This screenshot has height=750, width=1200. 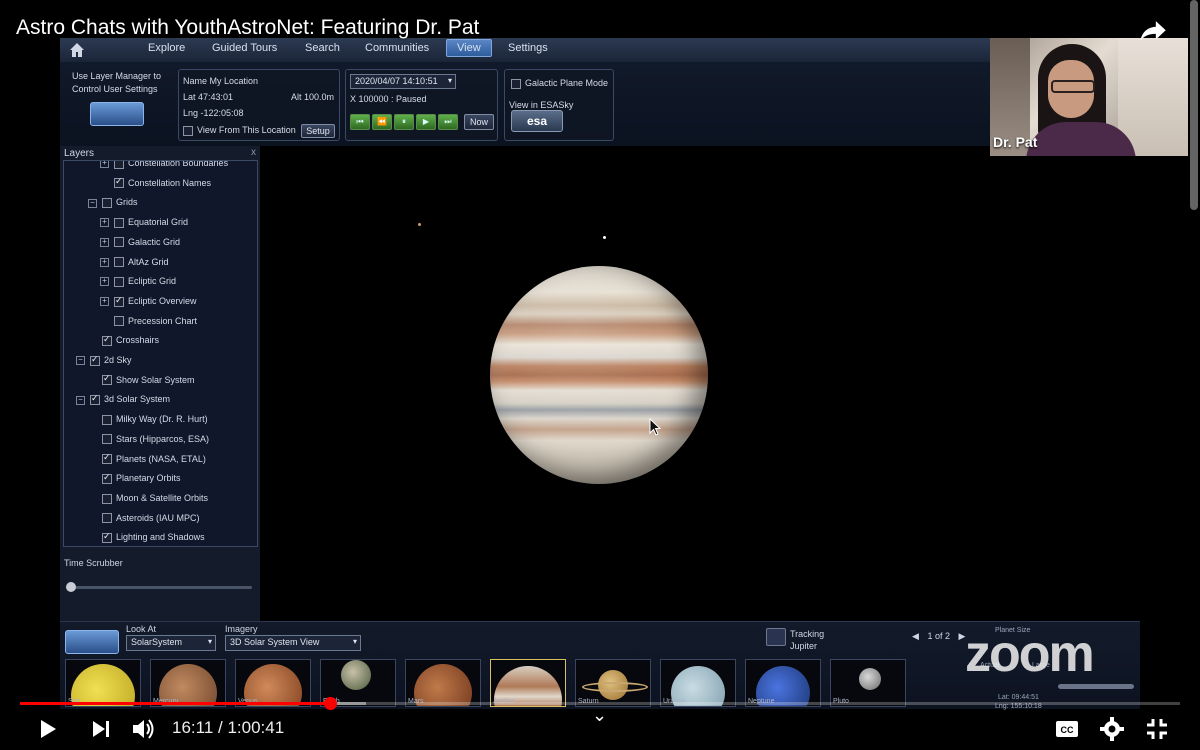 What do you see at coordinates (516, 83) in the screenshot?
I see `galactic-plane-checkbox` at bounding box center [516, 83].